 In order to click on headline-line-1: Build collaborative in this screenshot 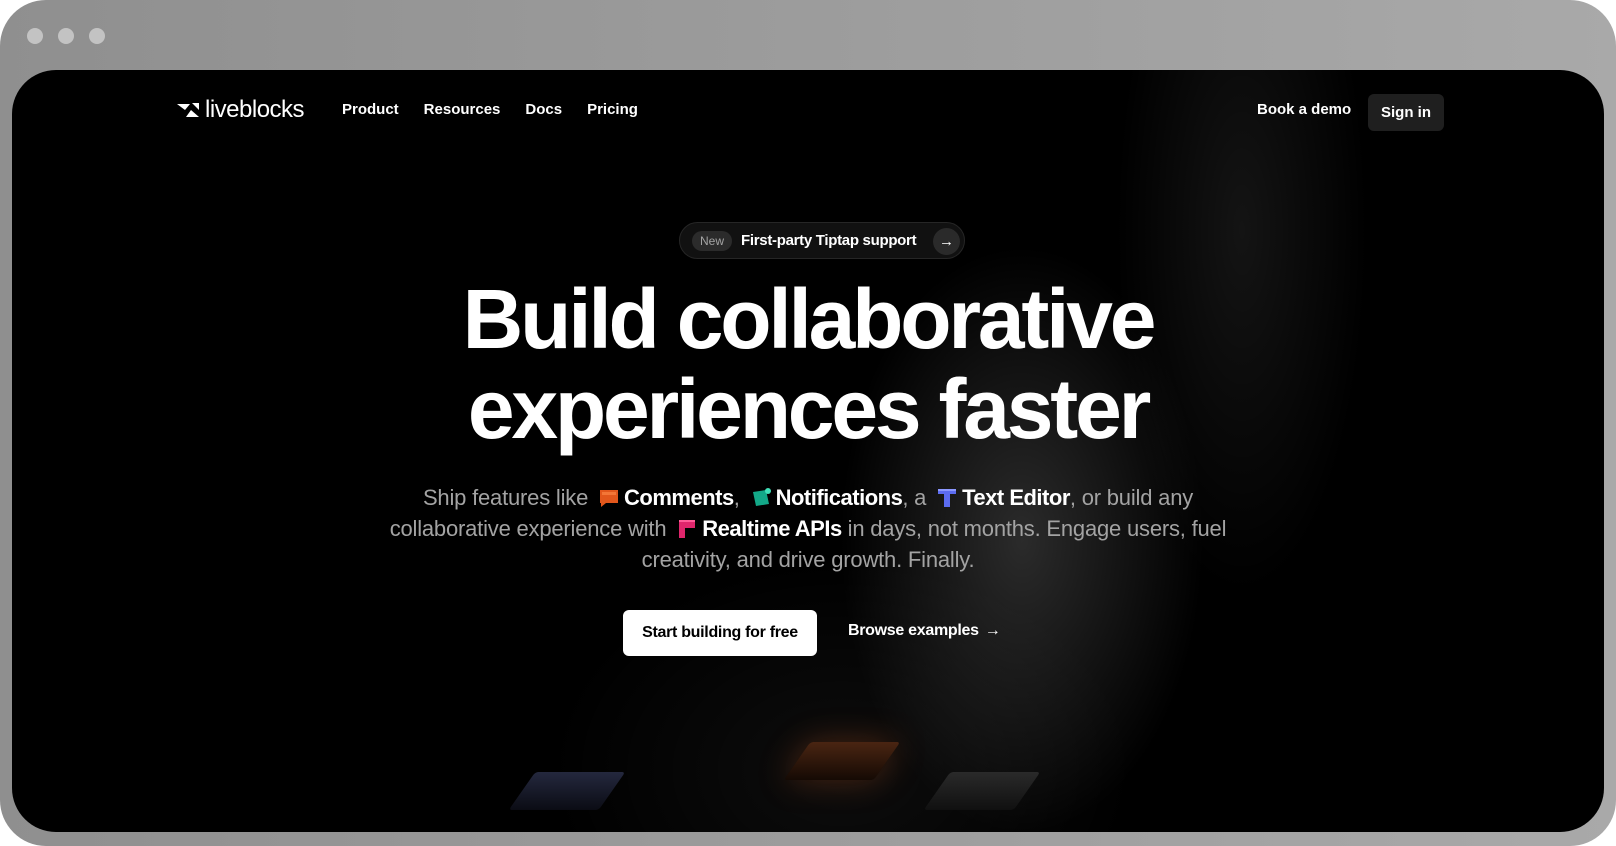, I will do `click(809, 319)`.